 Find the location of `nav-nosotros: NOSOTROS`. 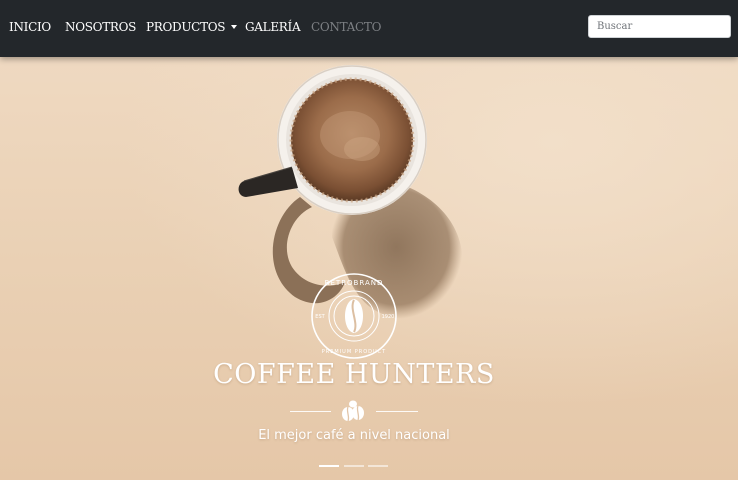

nav-nosotros: NOSOTROS is located at coordinates (100, 27).